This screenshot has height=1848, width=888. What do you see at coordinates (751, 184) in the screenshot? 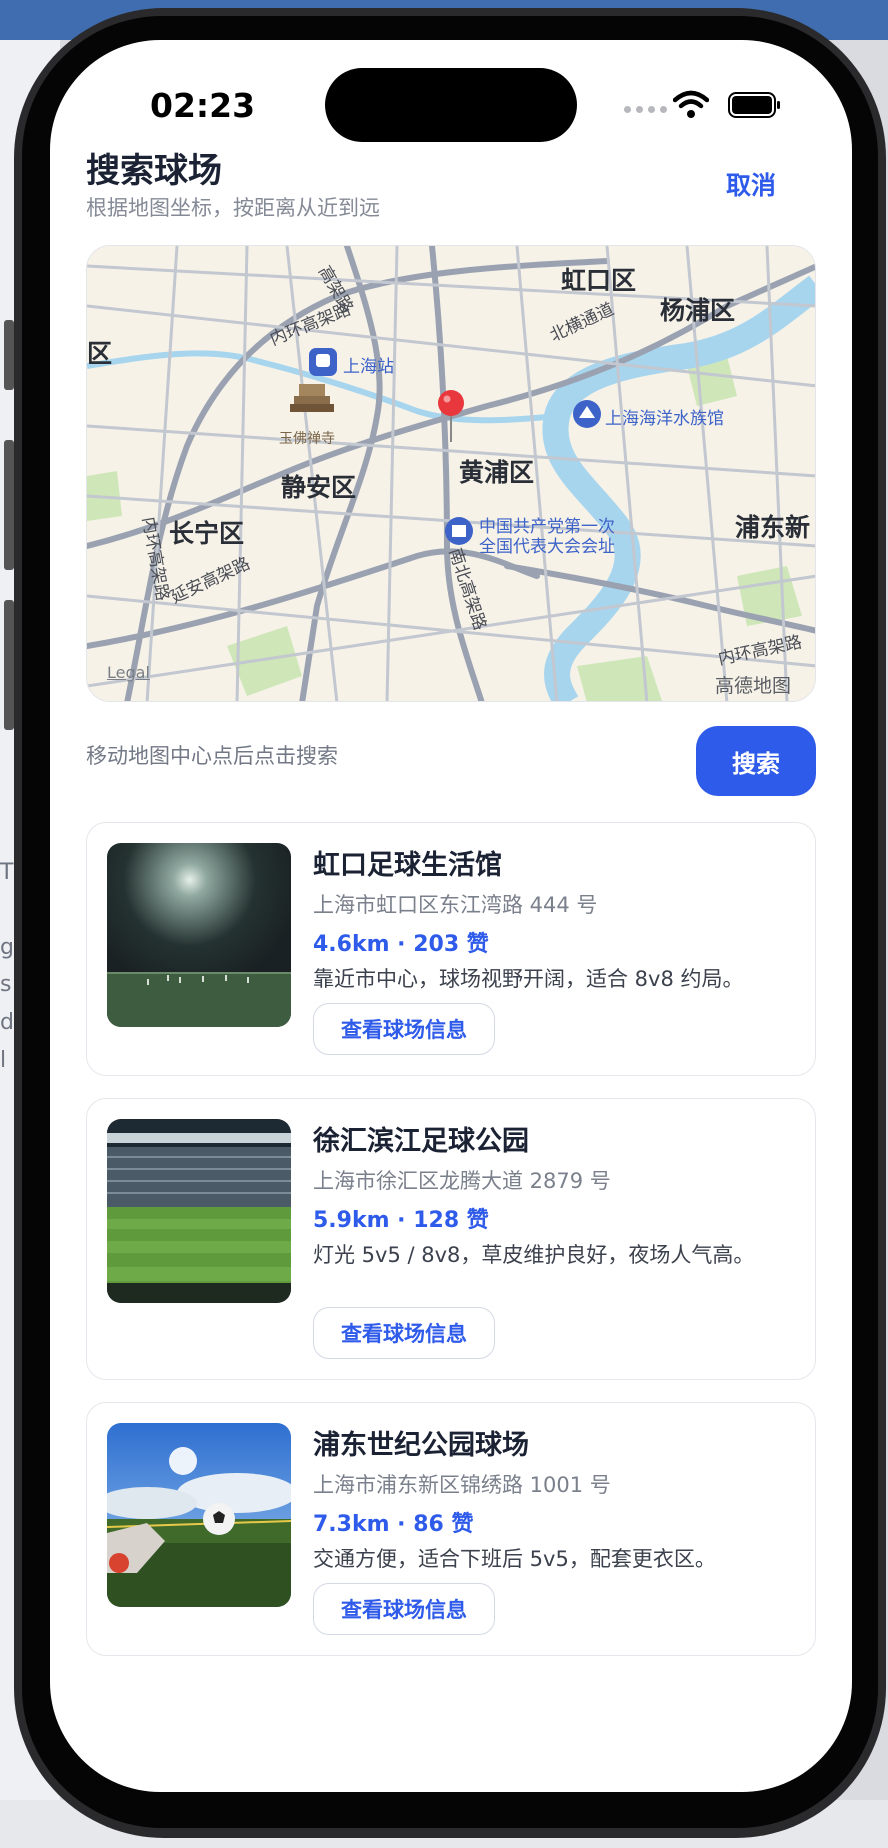
I see `cancel-button: 取消` at bounding box center [751, 184].